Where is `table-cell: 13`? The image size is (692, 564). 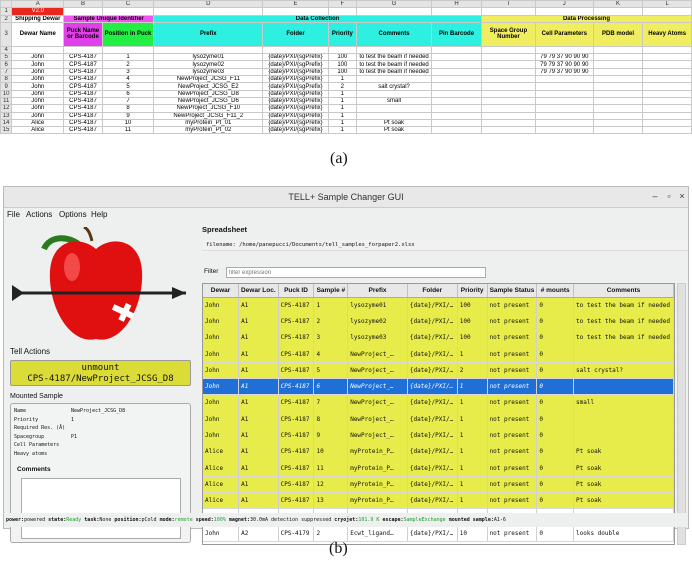
table-cell: 13 is located at coordinates (331, 501).